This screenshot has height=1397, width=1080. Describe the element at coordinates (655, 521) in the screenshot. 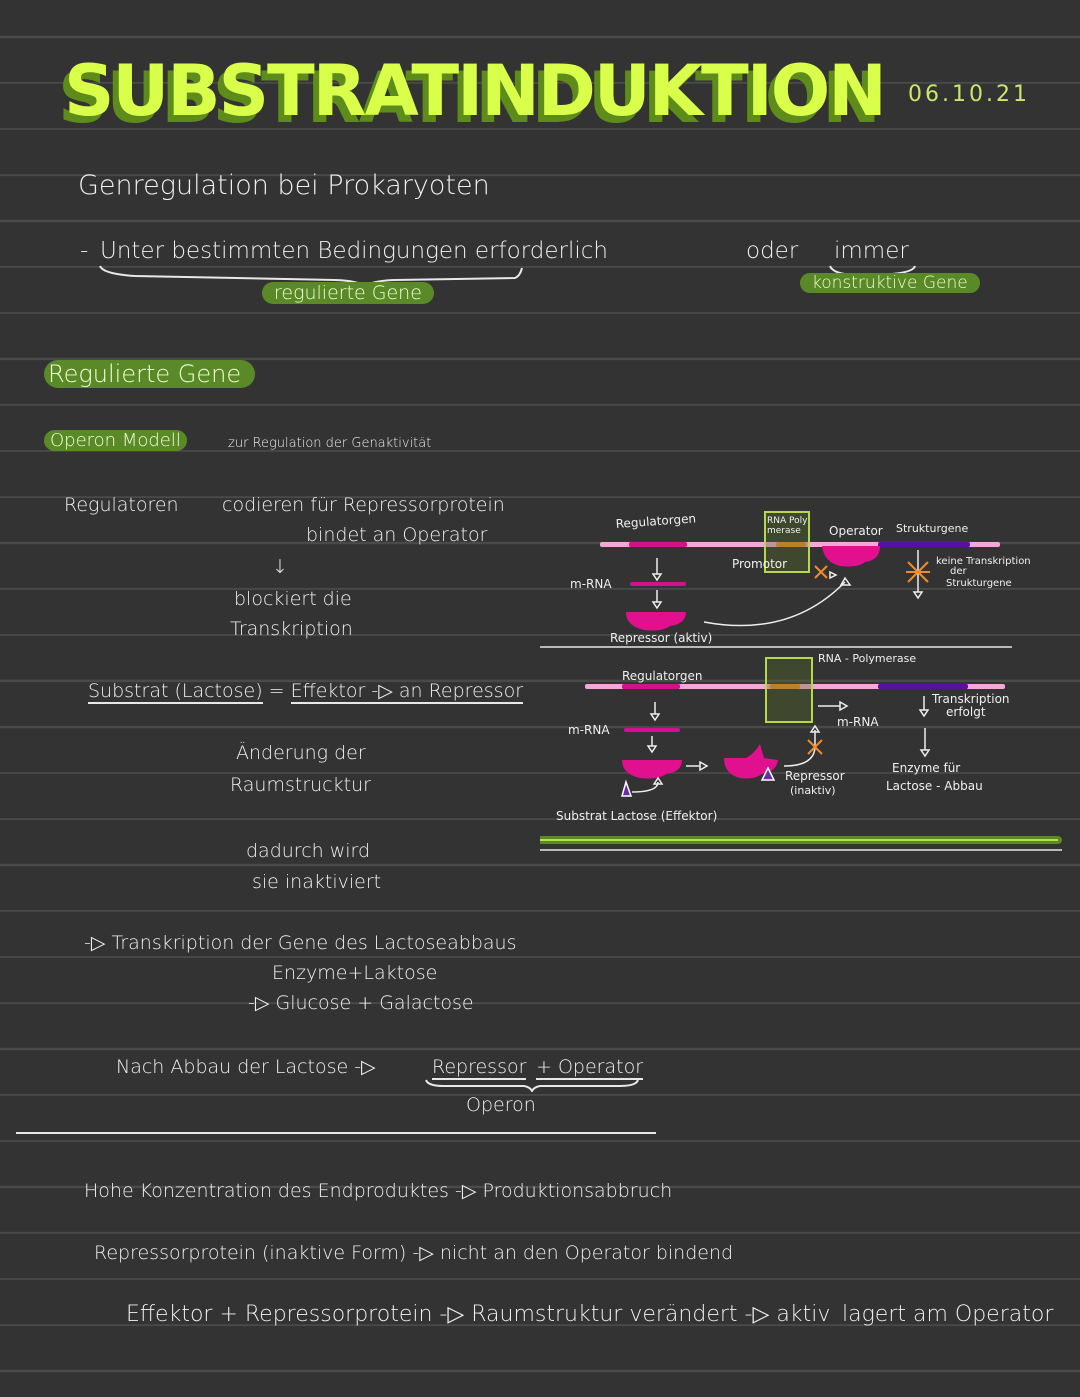

I see `label-regulatorgen-top: Regulatorgen` at that location.